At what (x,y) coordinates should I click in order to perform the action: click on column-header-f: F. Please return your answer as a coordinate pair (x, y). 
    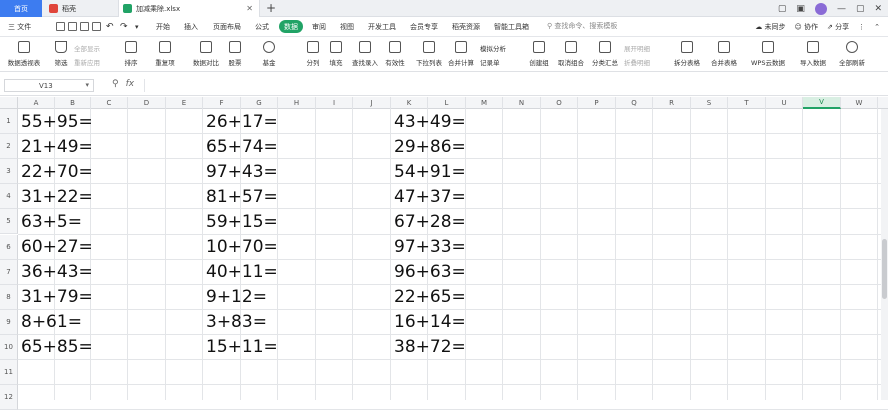
    Looking at the image, I should click on (222, 103).